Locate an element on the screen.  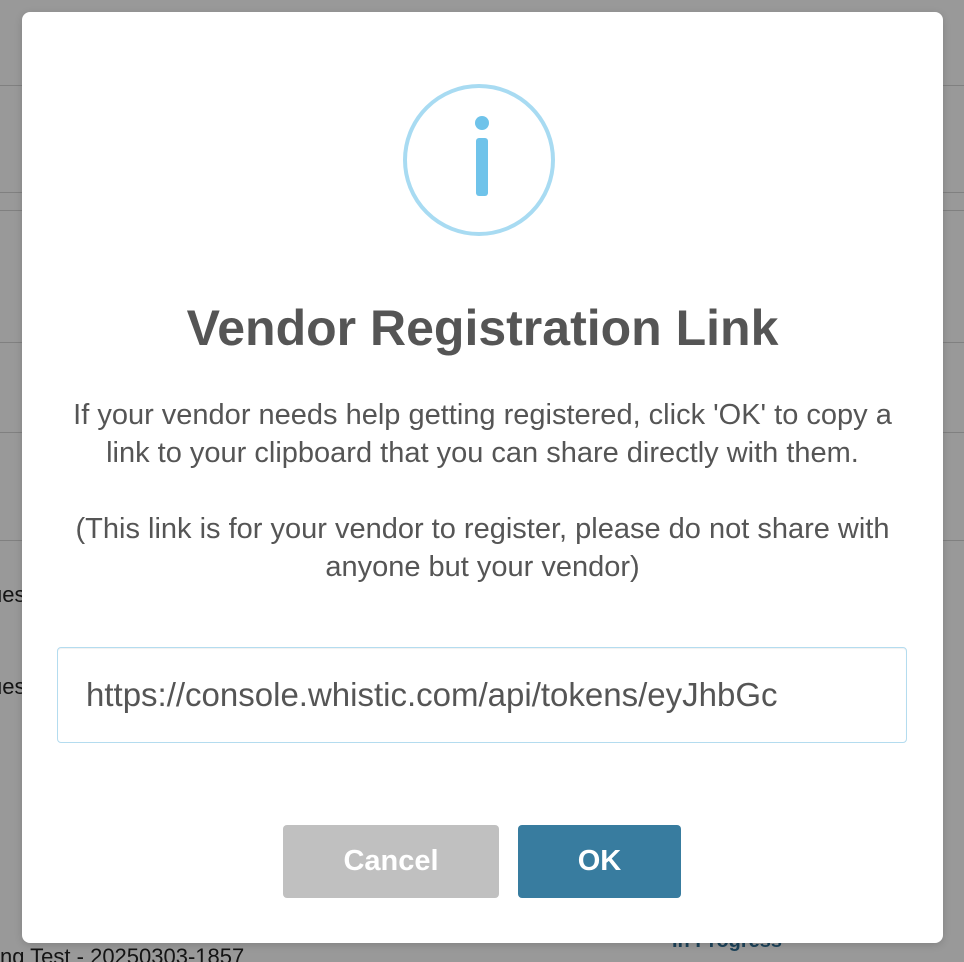
info-icon-bar is located at coordinates (482, 167).